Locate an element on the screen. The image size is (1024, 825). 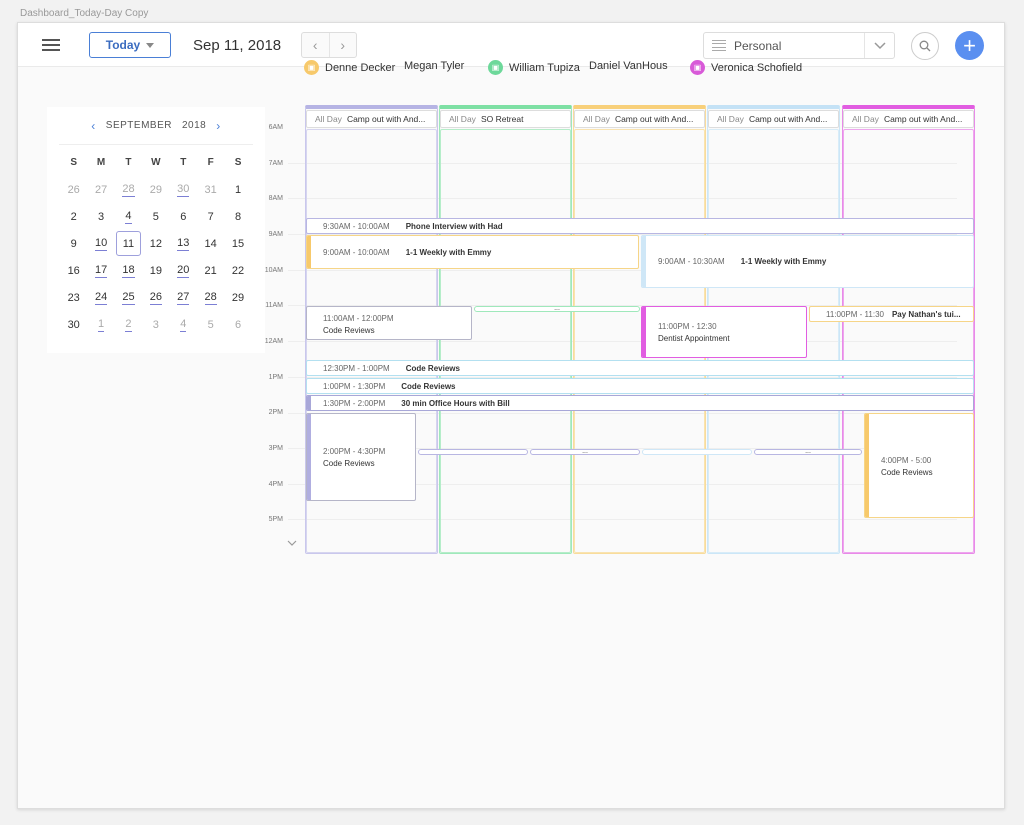
day-cell: 13 is located at coordinates (183, 243).